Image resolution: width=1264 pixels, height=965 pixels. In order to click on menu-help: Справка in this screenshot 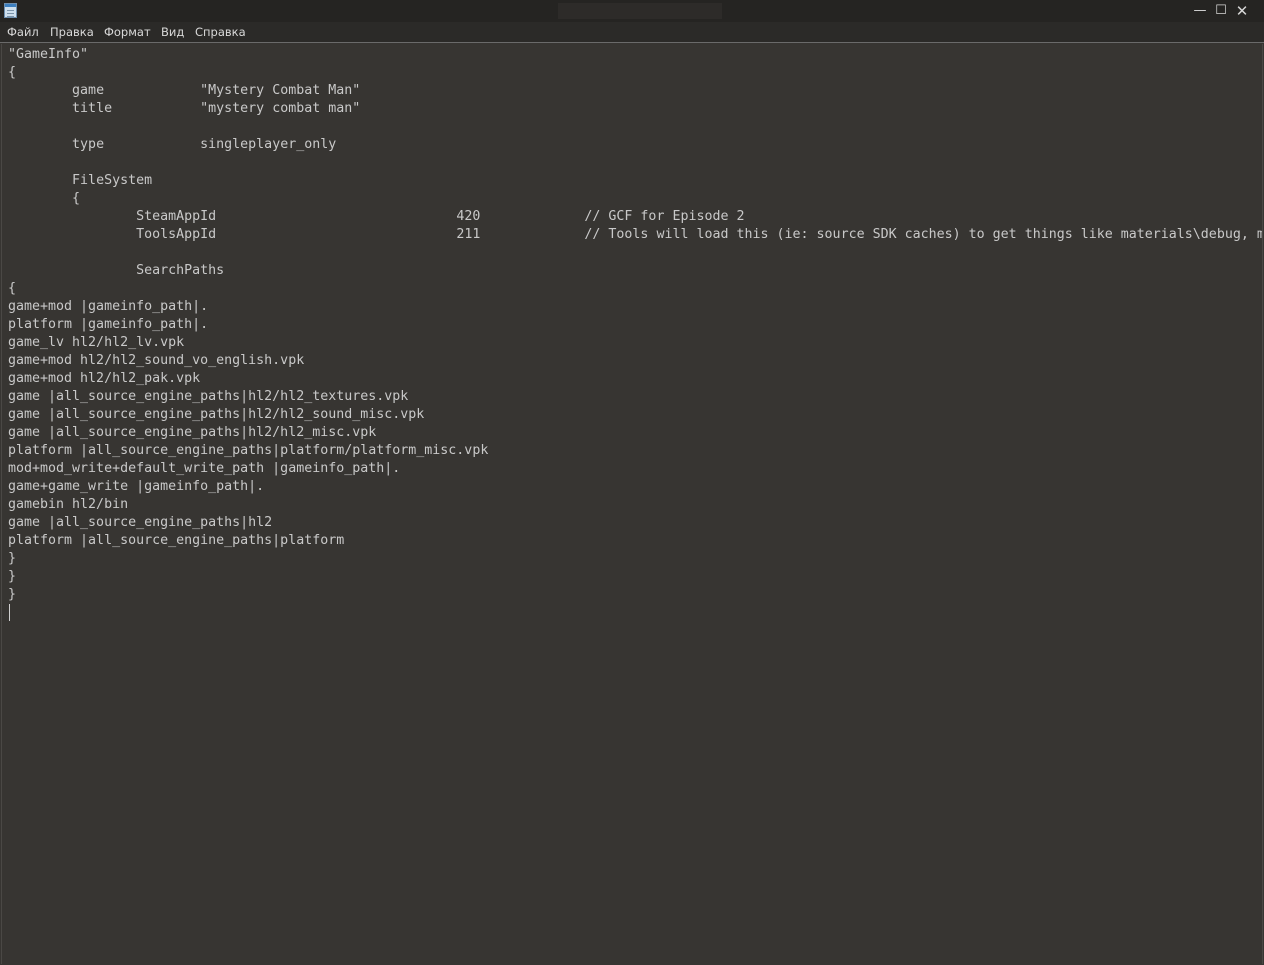, I will do `click(220, 32)`.